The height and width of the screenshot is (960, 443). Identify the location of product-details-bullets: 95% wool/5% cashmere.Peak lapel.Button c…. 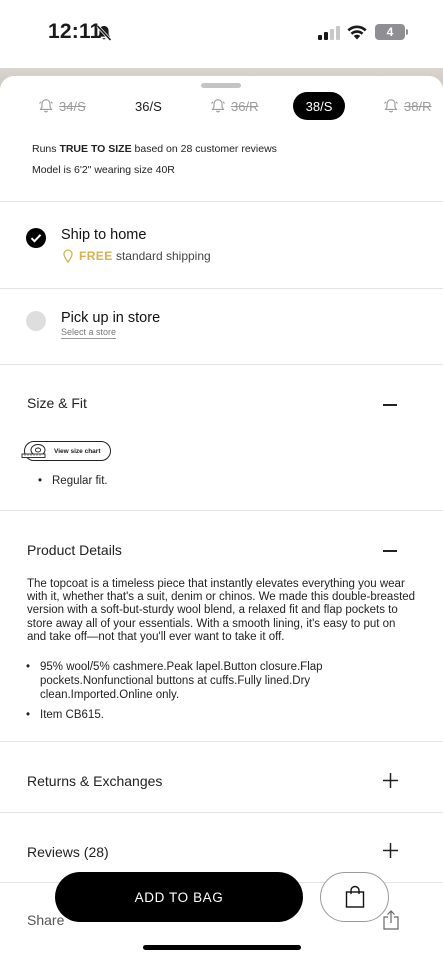
(215, 694).